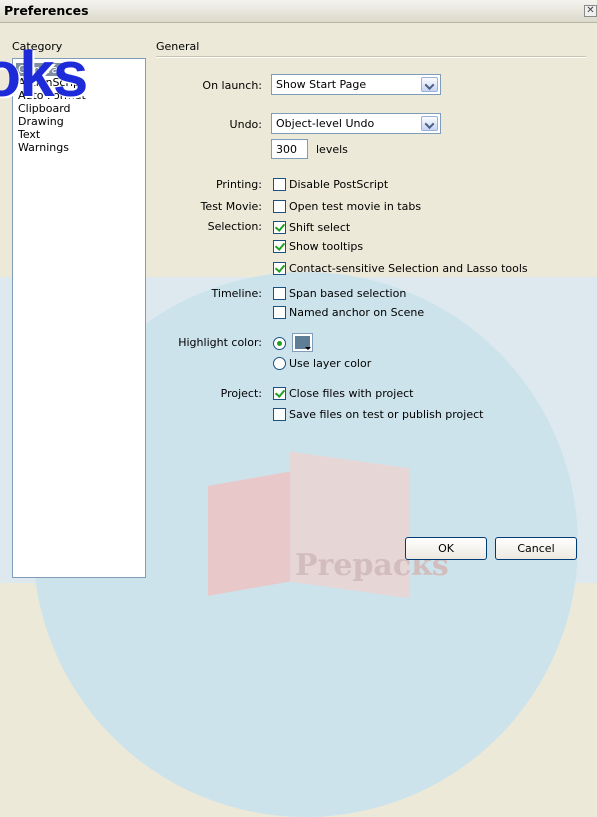 The width and height of the screenshot is (597, 817). I want to click on undo-value: Object-level Undo, so click(325, 123).